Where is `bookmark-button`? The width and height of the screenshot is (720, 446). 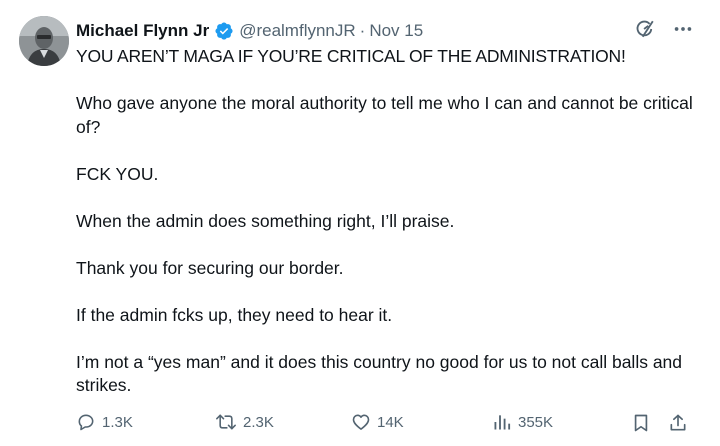 bookmark-button is located at coordinates (644, 423).